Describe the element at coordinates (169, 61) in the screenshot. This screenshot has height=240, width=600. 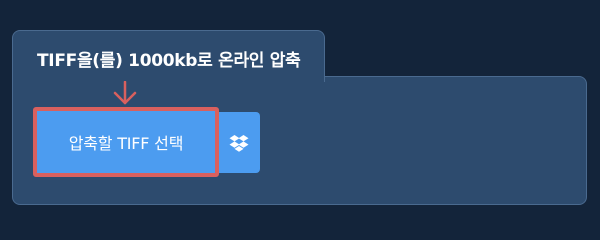
I see `tab-title: TIFF을(를) 1000kb로 온라인 압축` at that location.